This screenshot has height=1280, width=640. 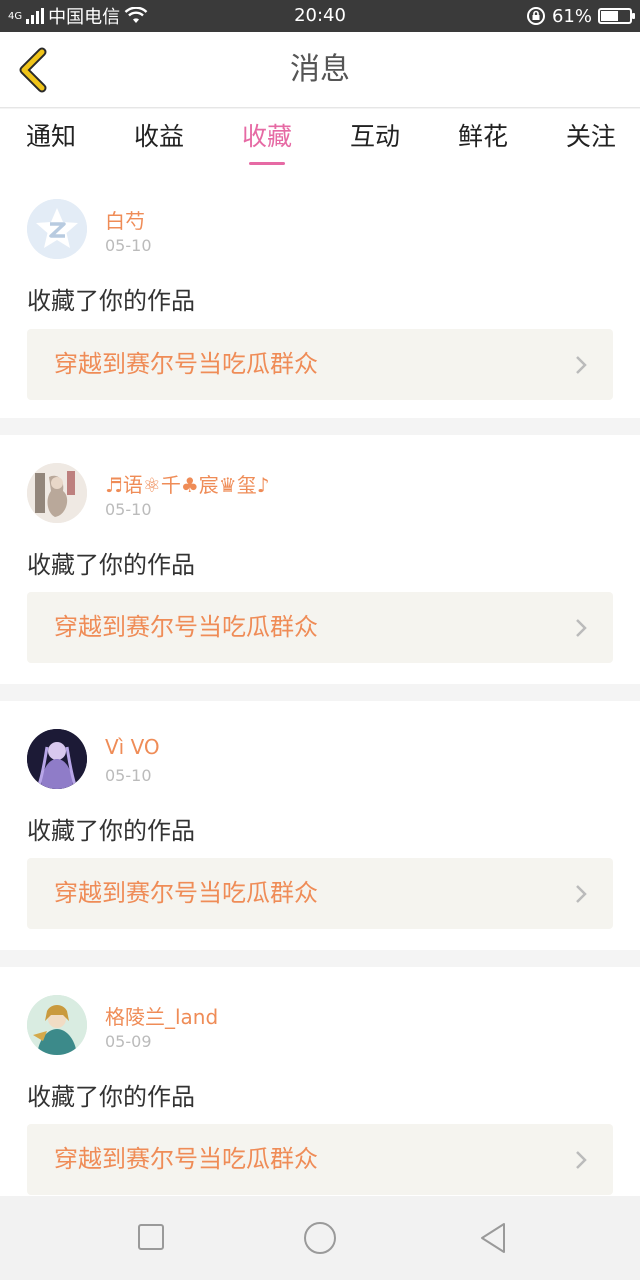 I want to click on tab-label: 互动, so click(x=374, y=136).